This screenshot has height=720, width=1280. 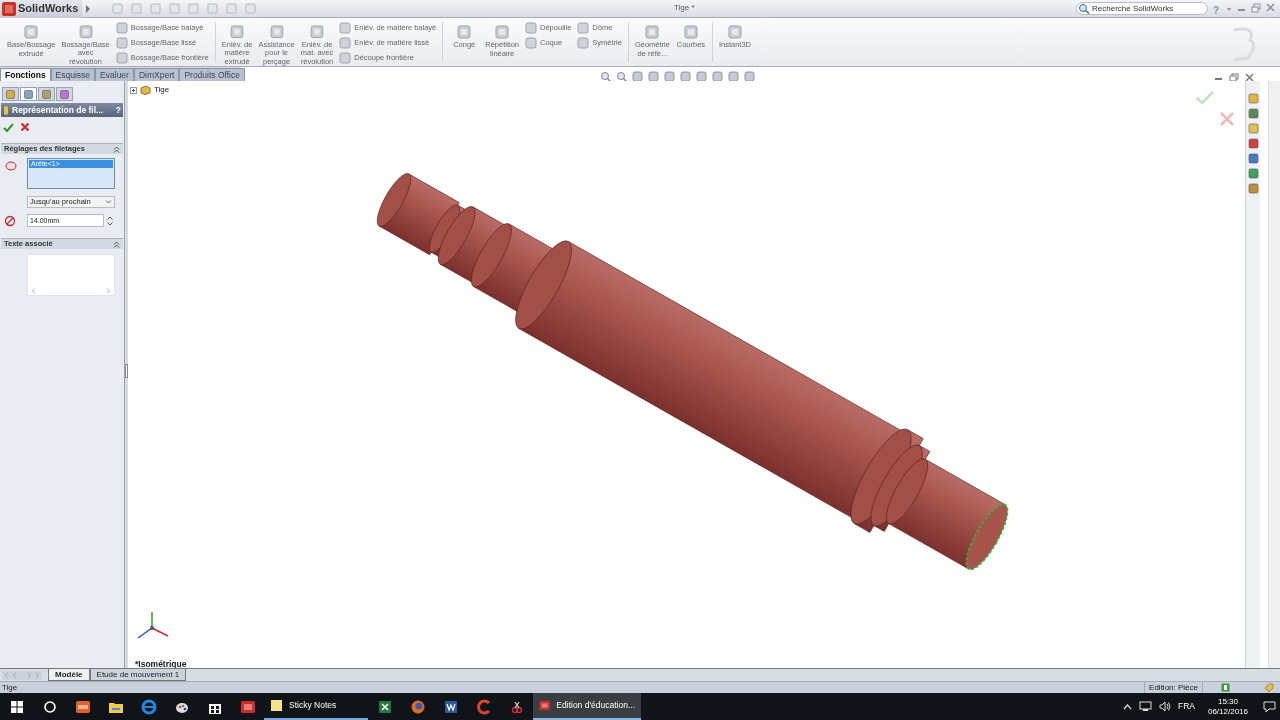 What do you see at coordinates (114, 74) in the screenshot?
I see `command-tab: Evaluer` at bounding box center [114, 74].